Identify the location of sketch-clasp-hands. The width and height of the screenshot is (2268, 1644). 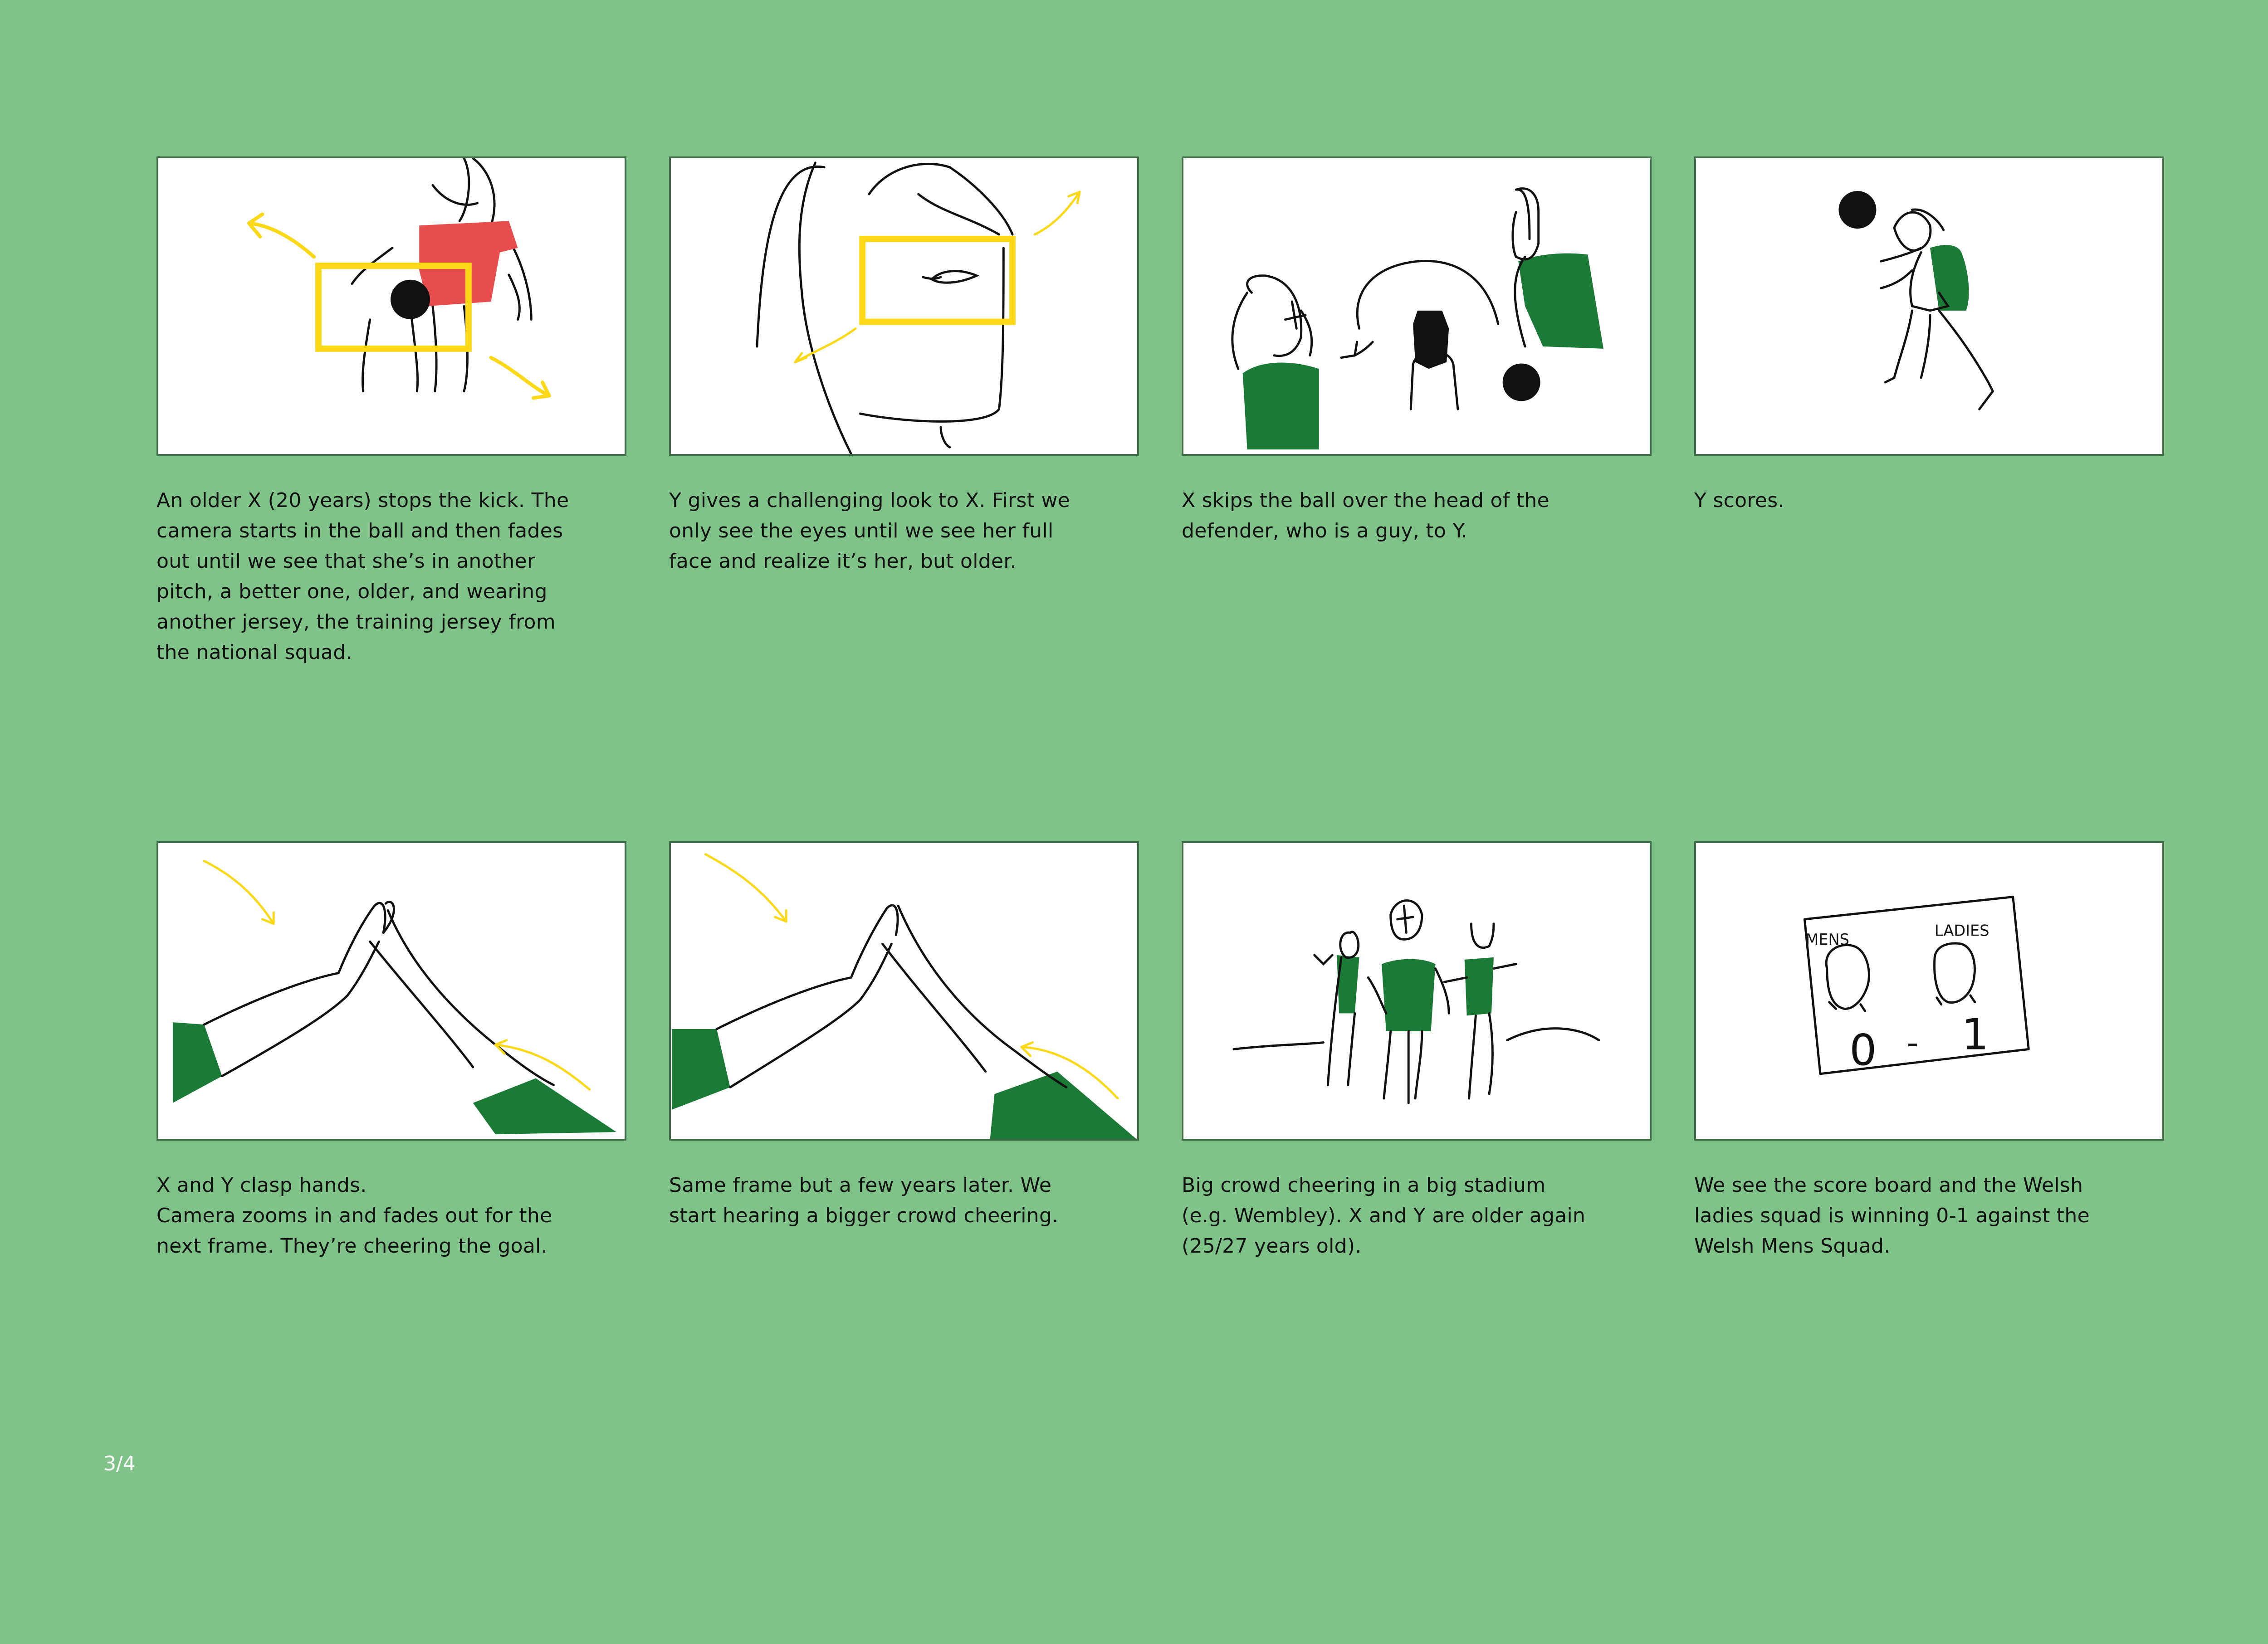
(394, 998).